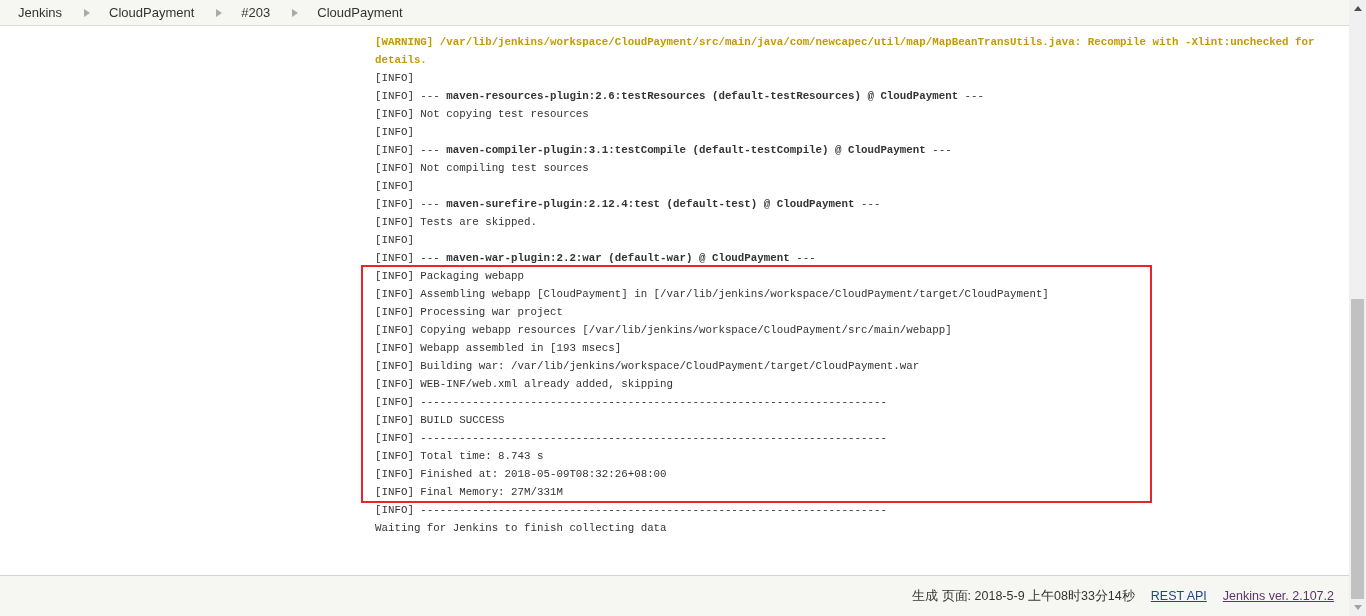 The height and width of the screenshot is (616, 1366). Describe the element at coordinates (756, 330) in the screenshot. I see `log-line: [INFO] Copying webapp resources [/var/lib/jenkins/workspace/CloudPayment/src/main/webapp]` at that location.